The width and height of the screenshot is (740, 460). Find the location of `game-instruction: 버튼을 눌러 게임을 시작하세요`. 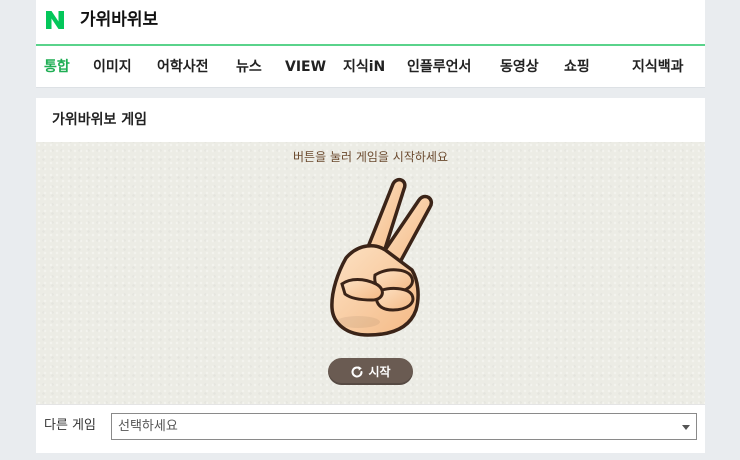

game-instruction: 버튼을 눌러 게임을 시작하세요 is located at coordinates (370, 157).